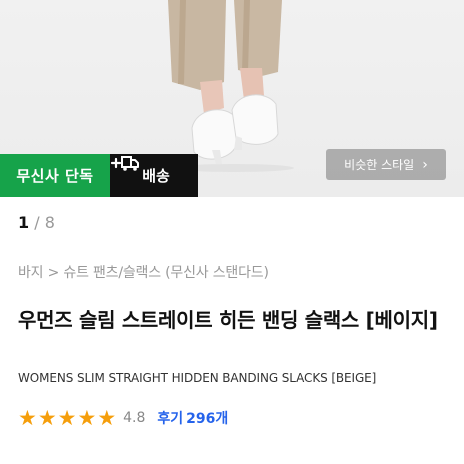 This screenshot has width=464, height=464. Describe the element at coordinates (170, 419) in the screenshot. I see `reviews-label: 후기` at that location.